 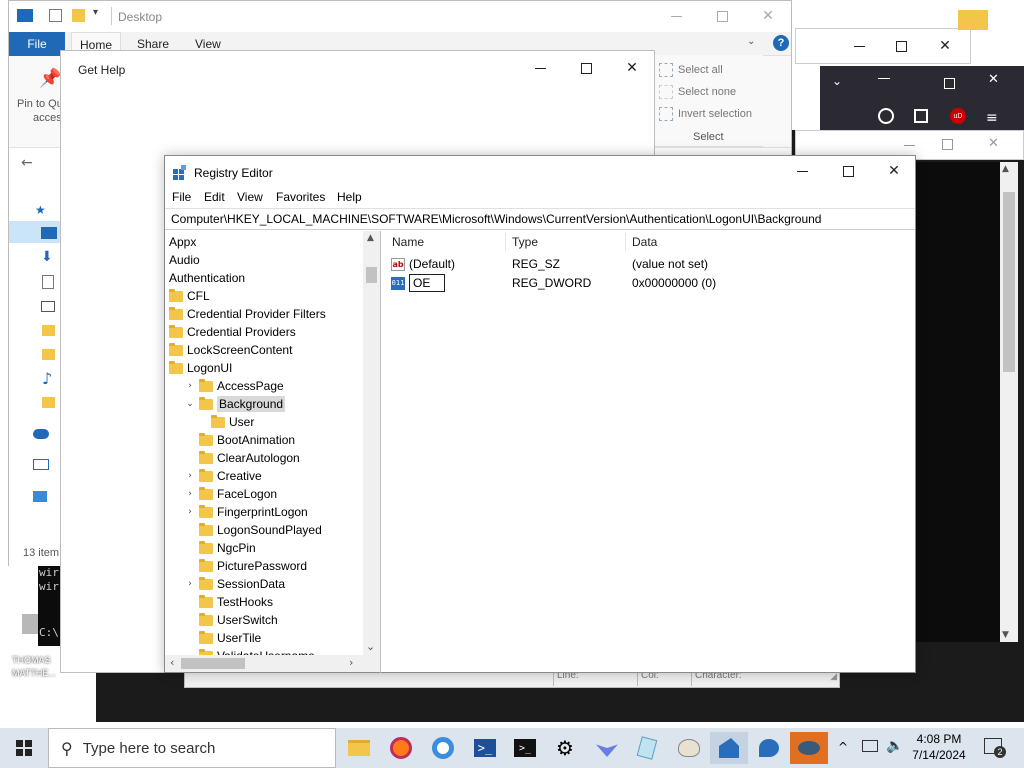 I want to click on tree-item: › AccessPage, so click(x=234, y=386).